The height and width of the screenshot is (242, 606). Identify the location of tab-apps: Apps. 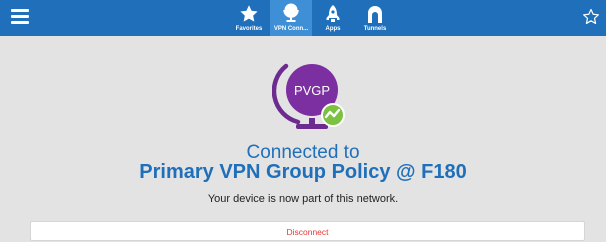
(333, 18).